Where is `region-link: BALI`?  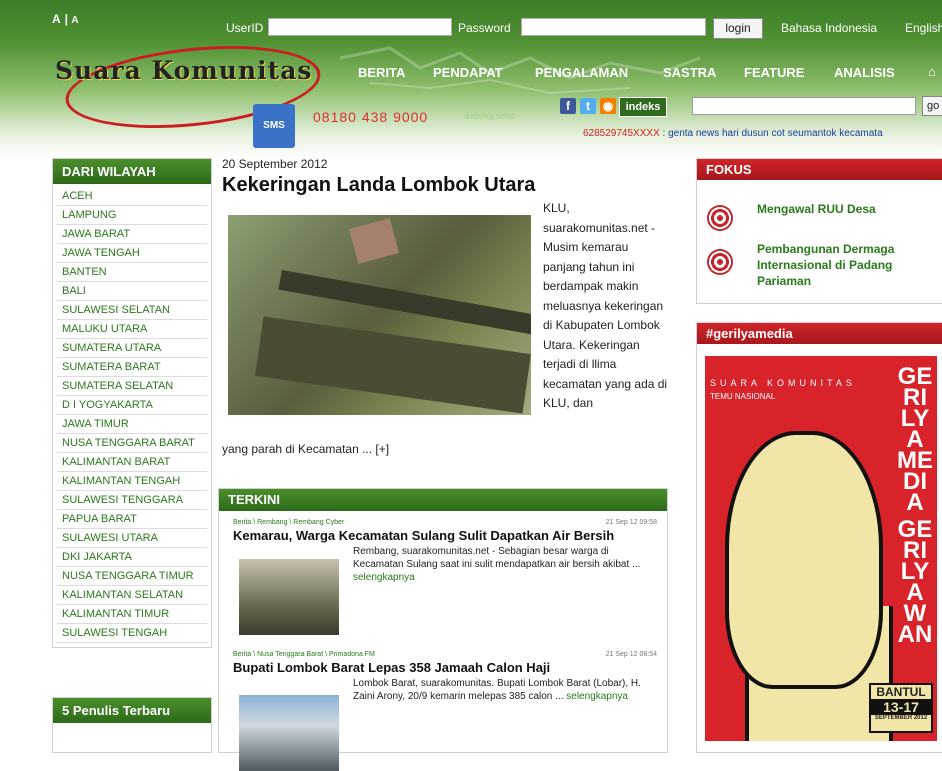 region-link: BALI is located at coordinates (132, 291).